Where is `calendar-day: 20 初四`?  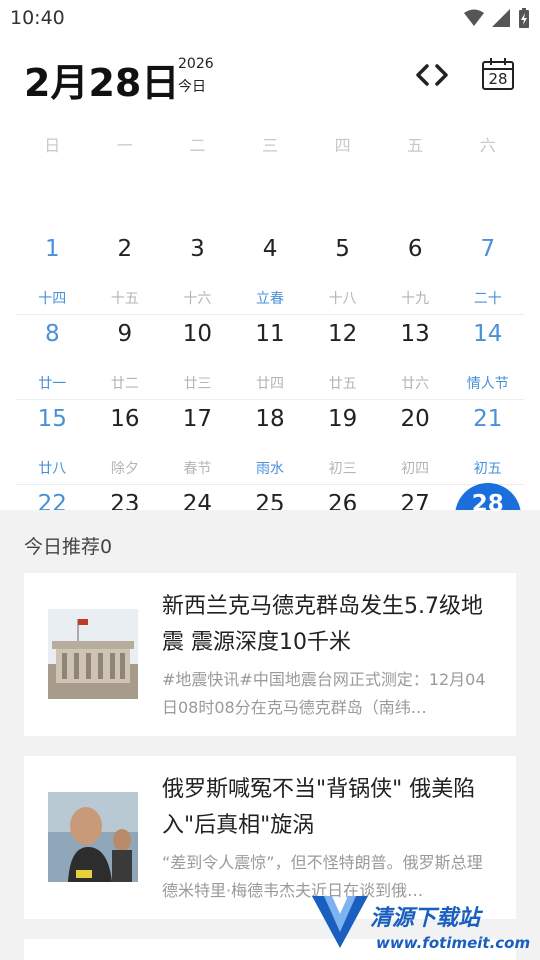 calendar-day: 20 初四 is located at coordinates (415, 442).